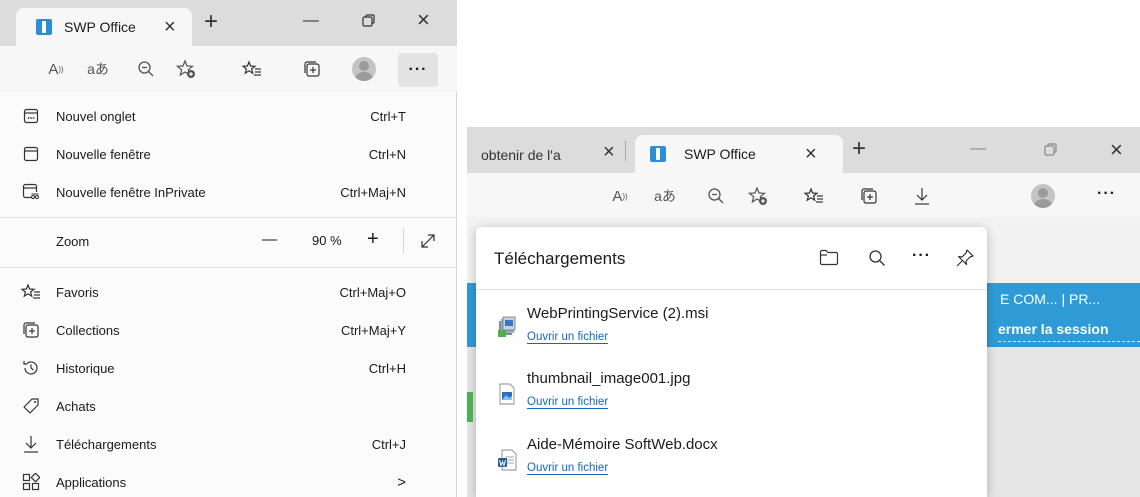 Image resolution: width=1140 pixels, height=497 pixels. What do you see at coordinates (387, 368) in the screenshot?
I see `menu-shortcut: Ctrl+H` at bounding box center [387, 368].